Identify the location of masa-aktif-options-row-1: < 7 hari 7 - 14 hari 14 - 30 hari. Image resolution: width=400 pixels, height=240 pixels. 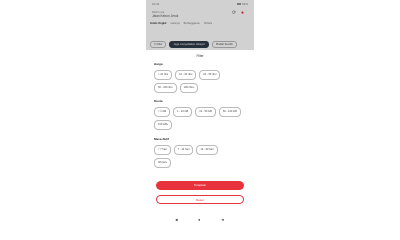
(200, 150).